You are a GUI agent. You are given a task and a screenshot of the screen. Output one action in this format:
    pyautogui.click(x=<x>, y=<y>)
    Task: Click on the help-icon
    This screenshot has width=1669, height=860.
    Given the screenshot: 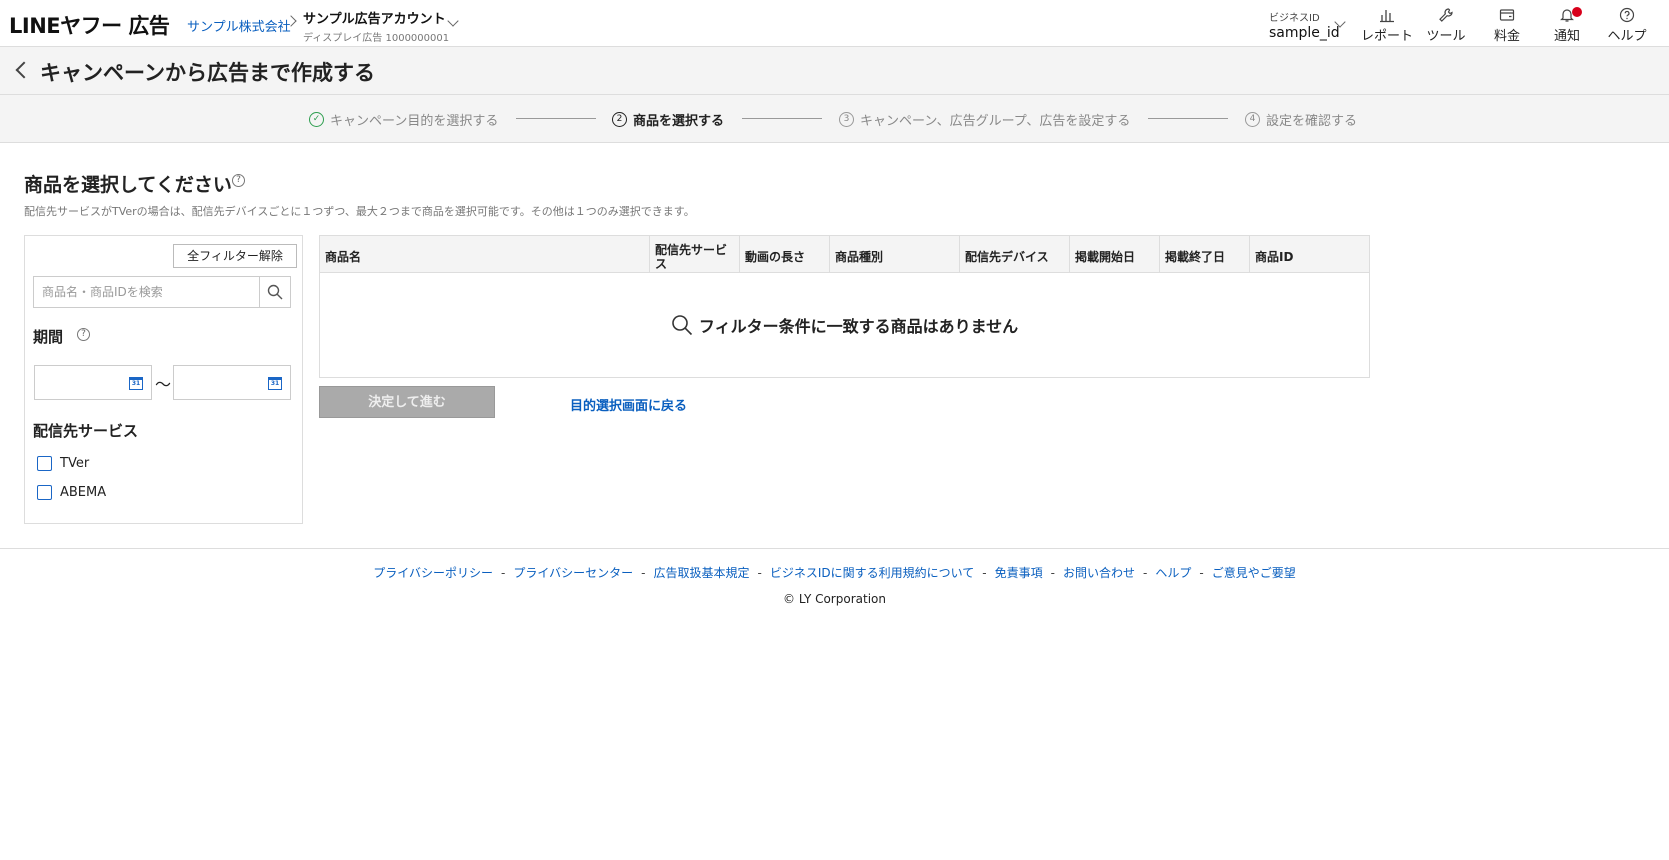 What is the action you would take?
    pyautogui.click(x=1627, y=15)
    